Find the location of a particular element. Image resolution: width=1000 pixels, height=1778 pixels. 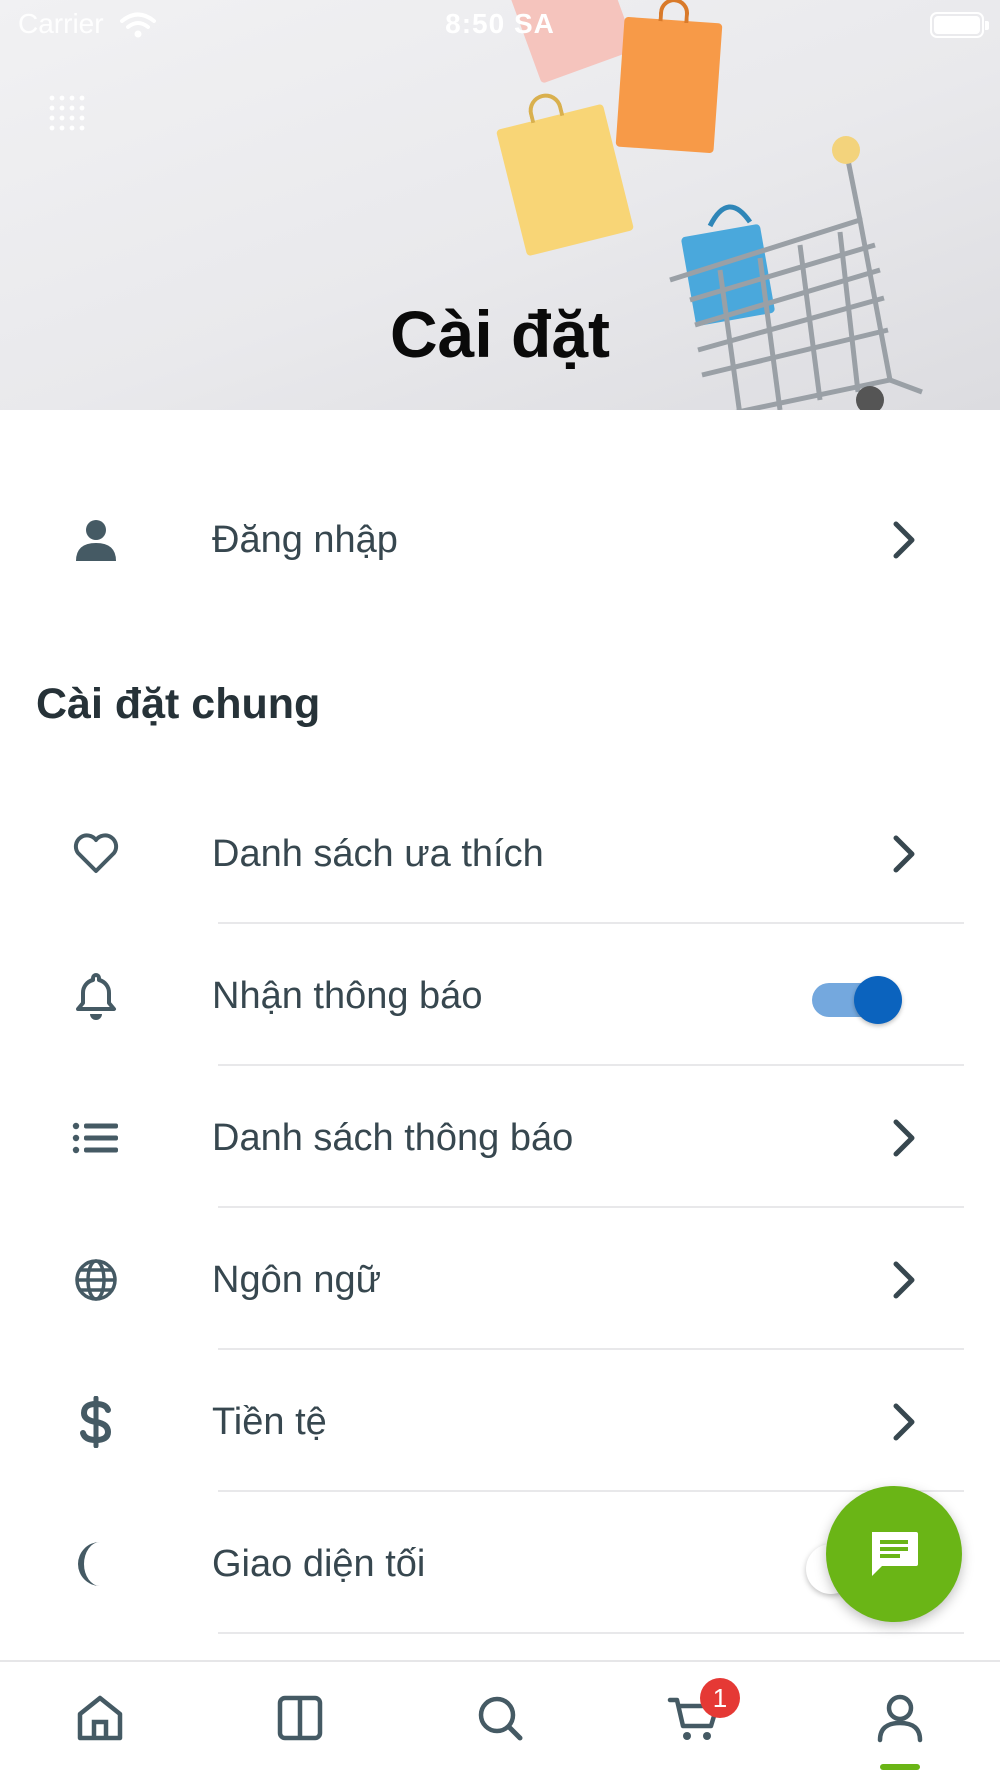

bell-icon is located at coordinates (96, 996).